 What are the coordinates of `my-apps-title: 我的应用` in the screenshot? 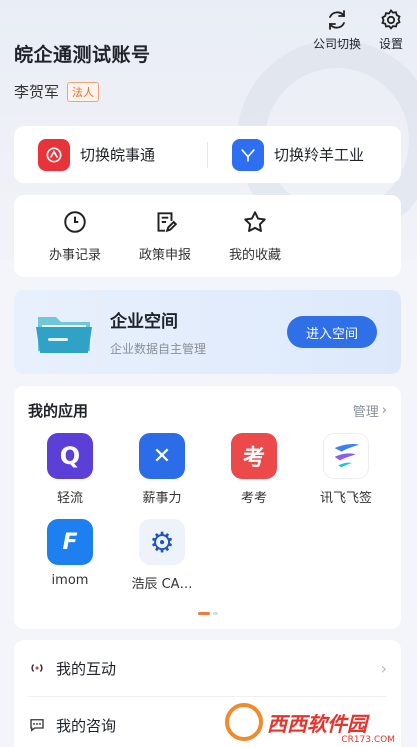 It's located at (58, 411).